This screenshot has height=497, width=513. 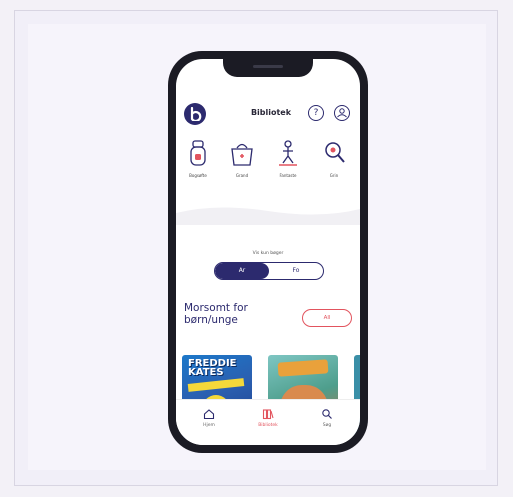 I want to click on category-grin: Grin, so click(x=334, y=158).